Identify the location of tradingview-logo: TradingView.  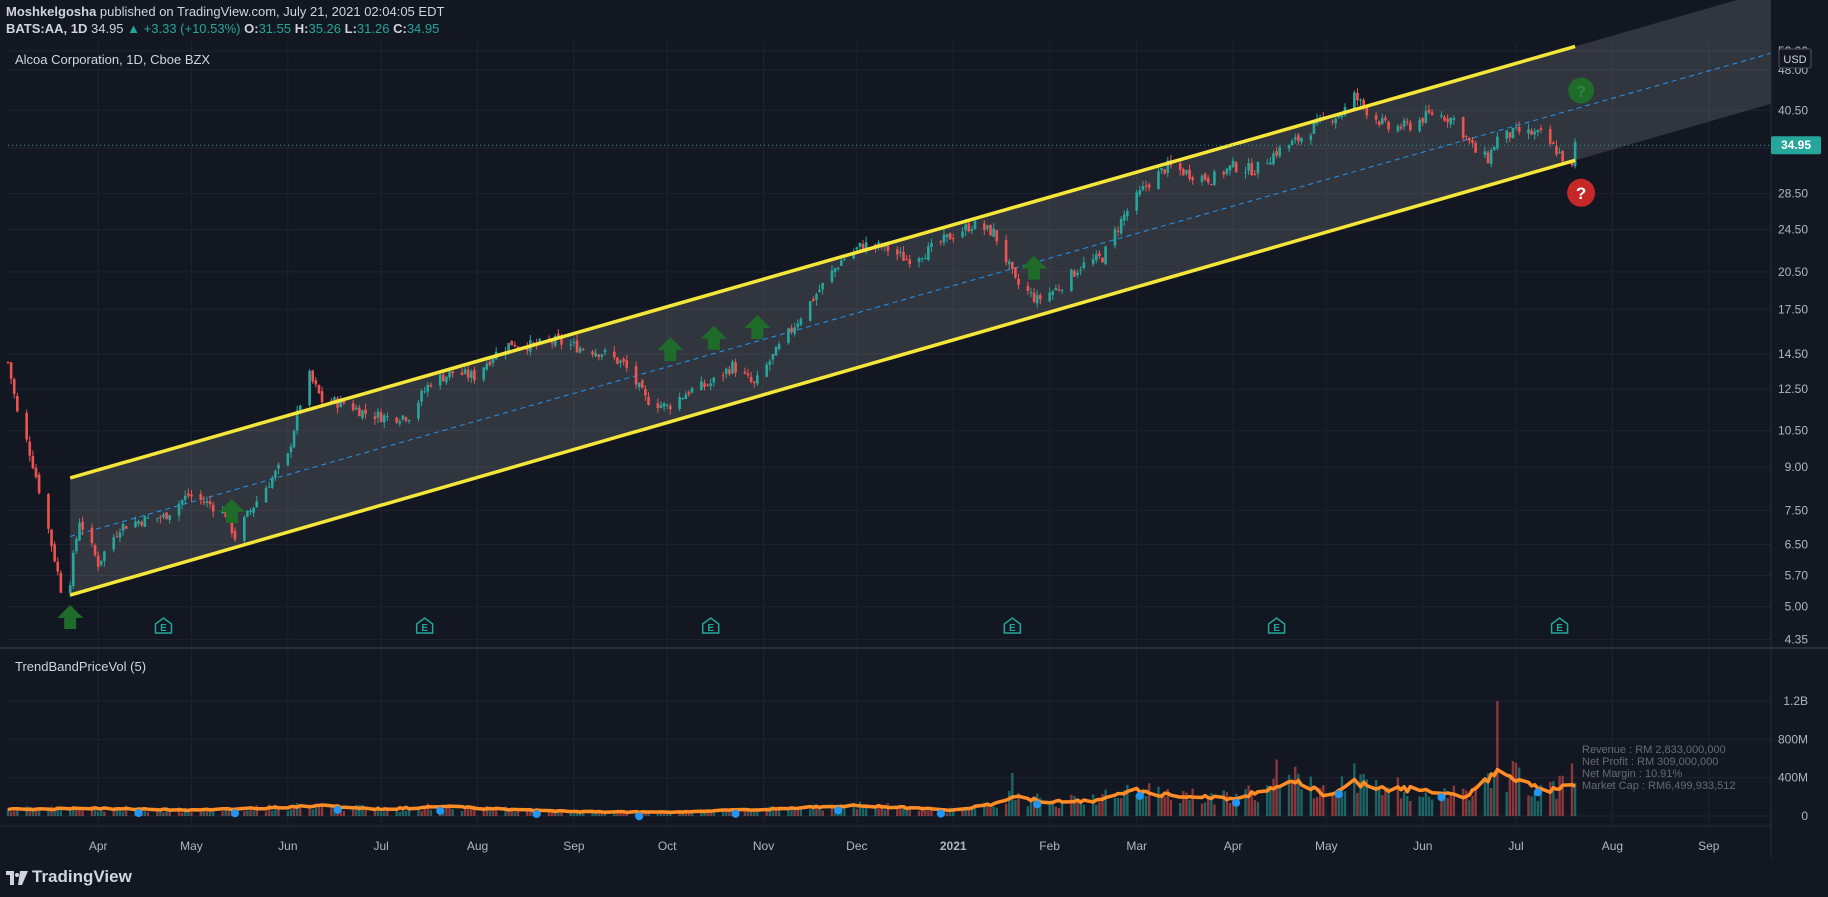
(69, 877).